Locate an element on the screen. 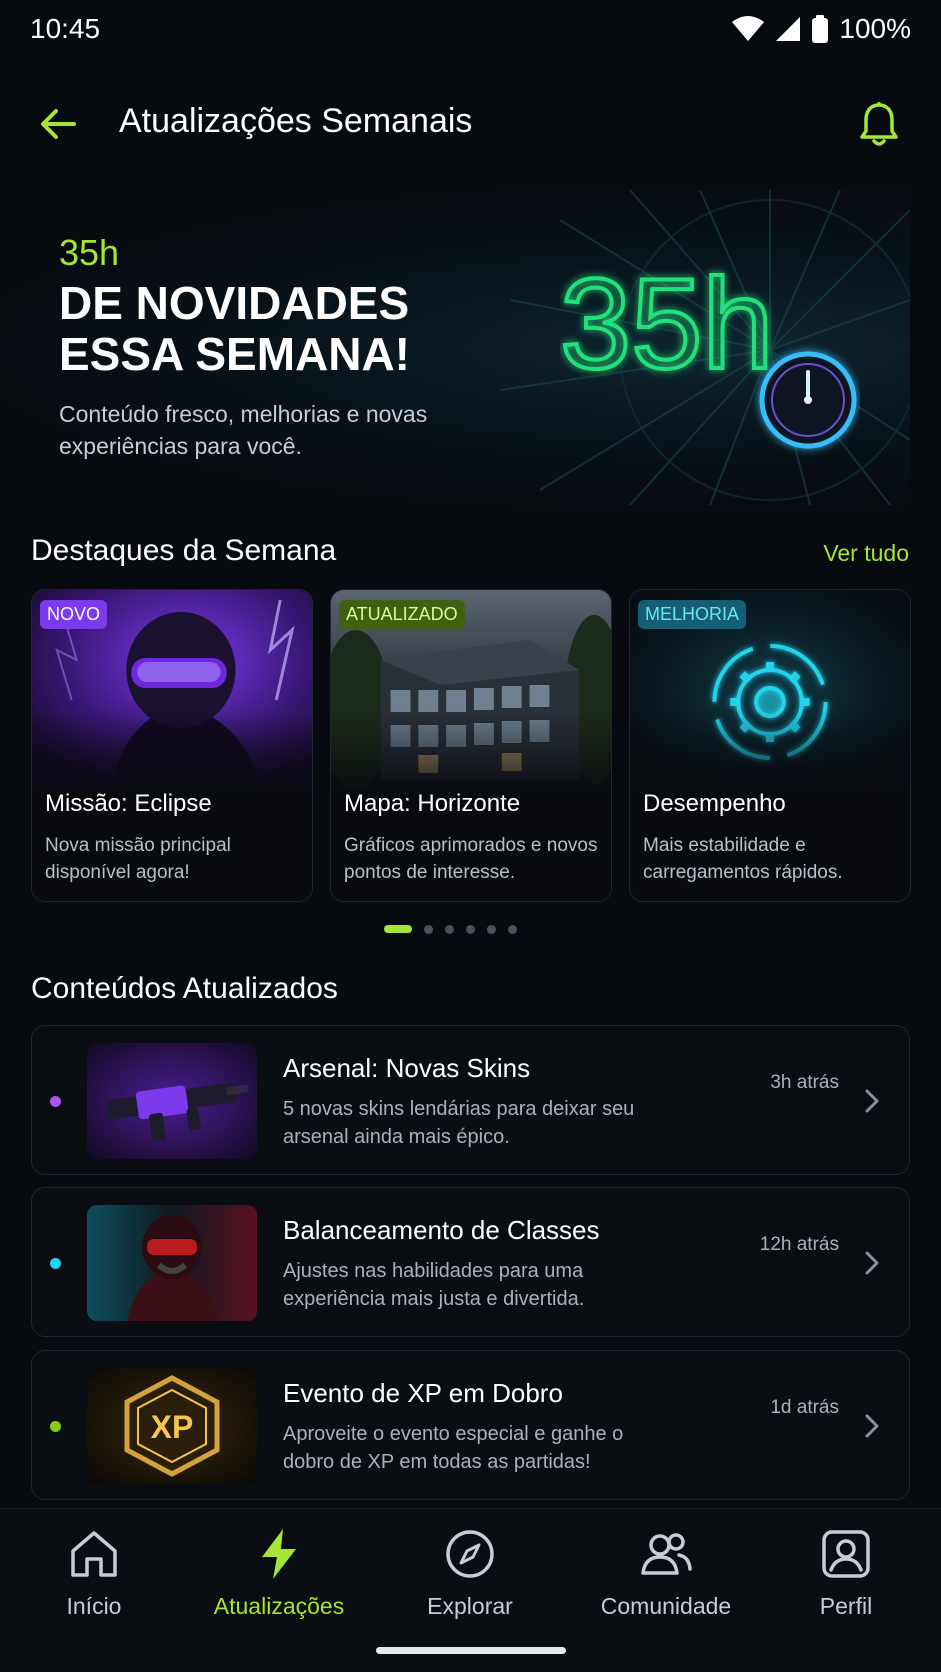 This screenshot has height=1672, width=941. card-title: Missão: Eclipse is located at coordinates (128, 803).